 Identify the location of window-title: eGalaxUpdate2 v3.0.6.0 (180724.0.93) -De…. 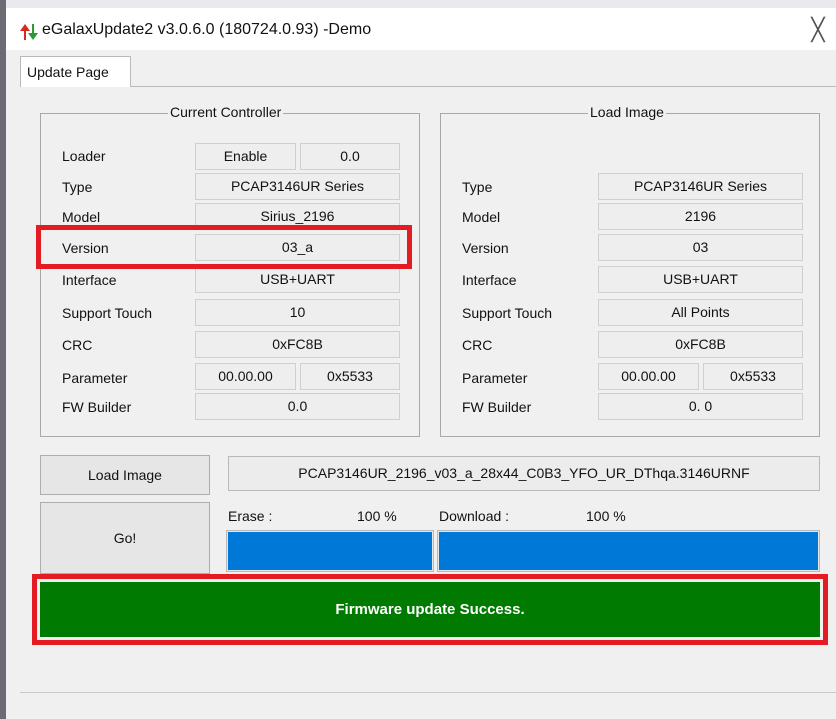
(207, 29).